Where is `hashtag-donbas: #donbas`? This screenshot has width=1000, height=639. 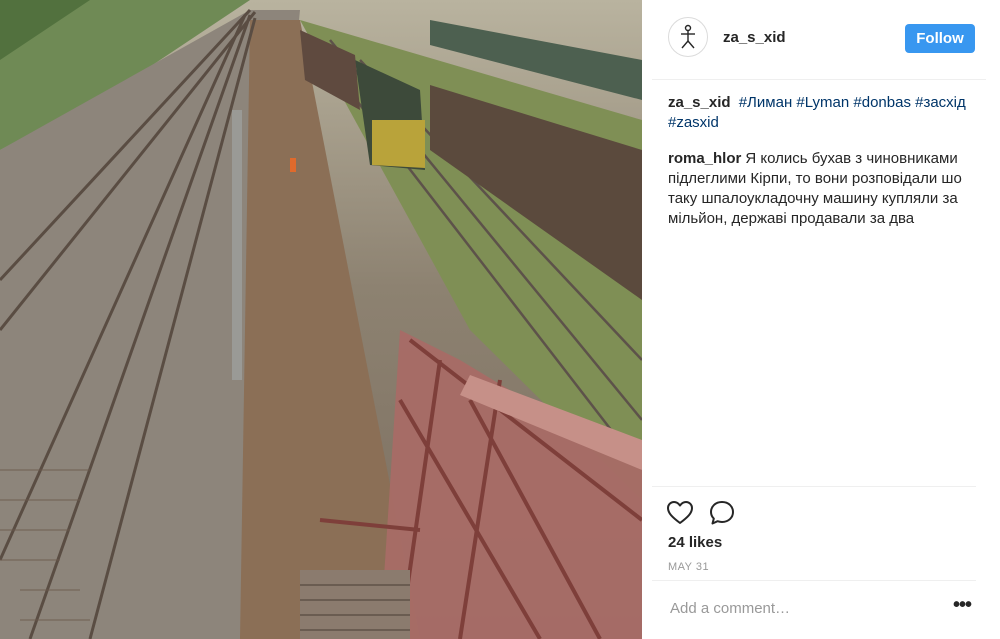
hashtag-donbas: #donbas is located at coordinates (882, 102).